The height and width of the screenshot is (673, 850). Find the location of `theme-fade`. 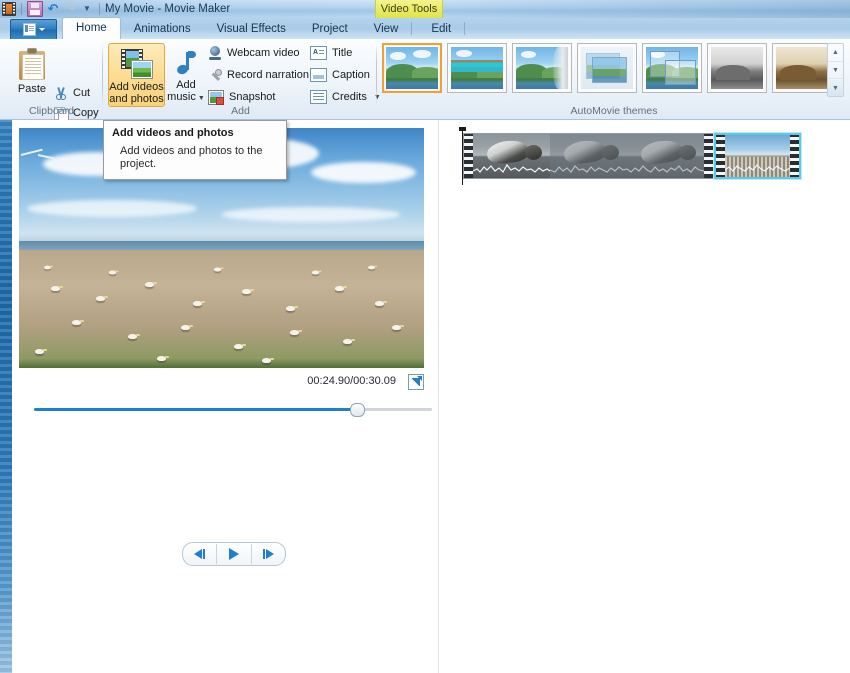

theme-fade is located at coordinates (607, 68).